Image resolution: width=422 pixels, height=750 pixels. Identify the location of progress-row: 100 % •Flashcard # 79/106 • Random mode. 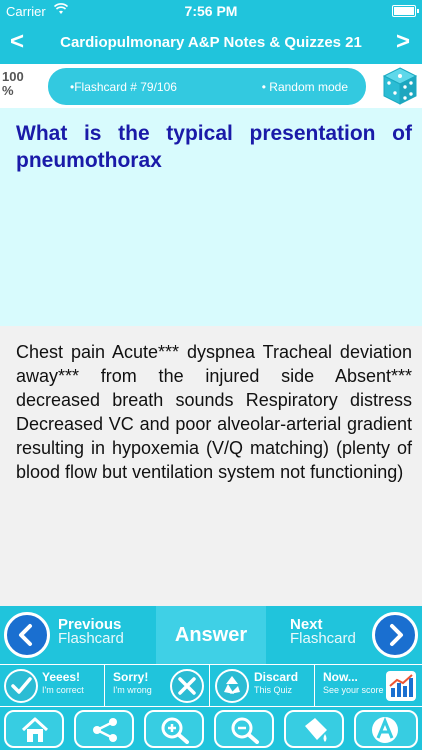
(211, 86).